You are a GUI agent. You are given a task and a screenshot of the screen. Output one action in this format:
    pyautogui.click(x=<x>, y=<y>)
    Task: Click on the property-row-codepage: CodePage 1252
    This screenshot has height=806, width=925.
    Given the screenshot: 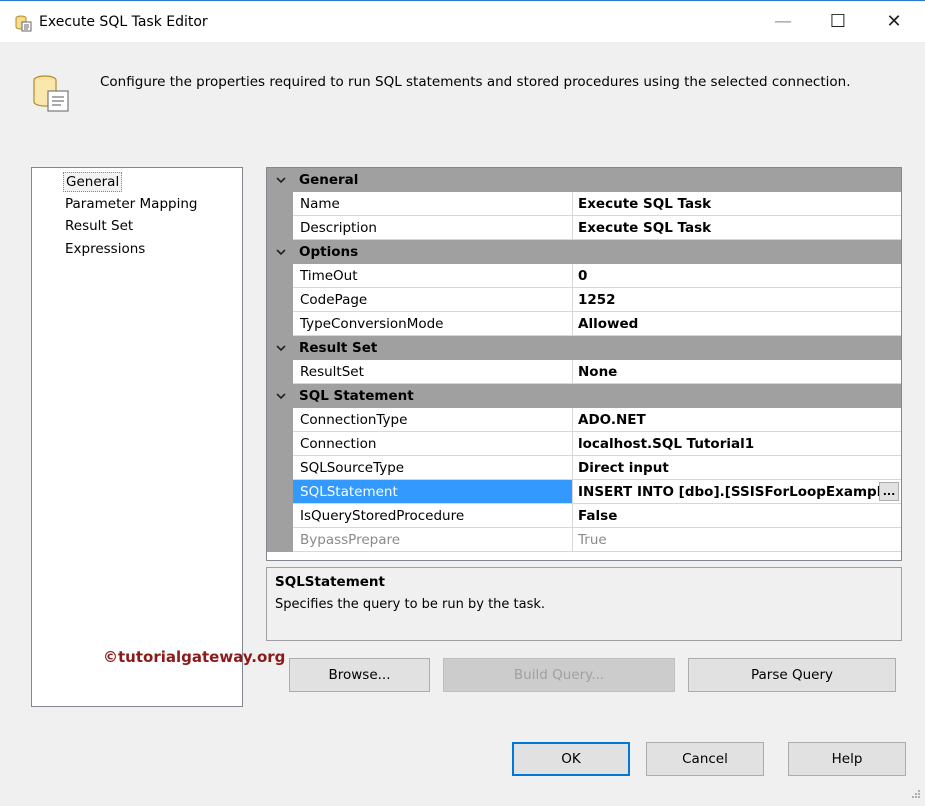 What is the action you would take?
    pyautogui.click(x=584, y=300)
    